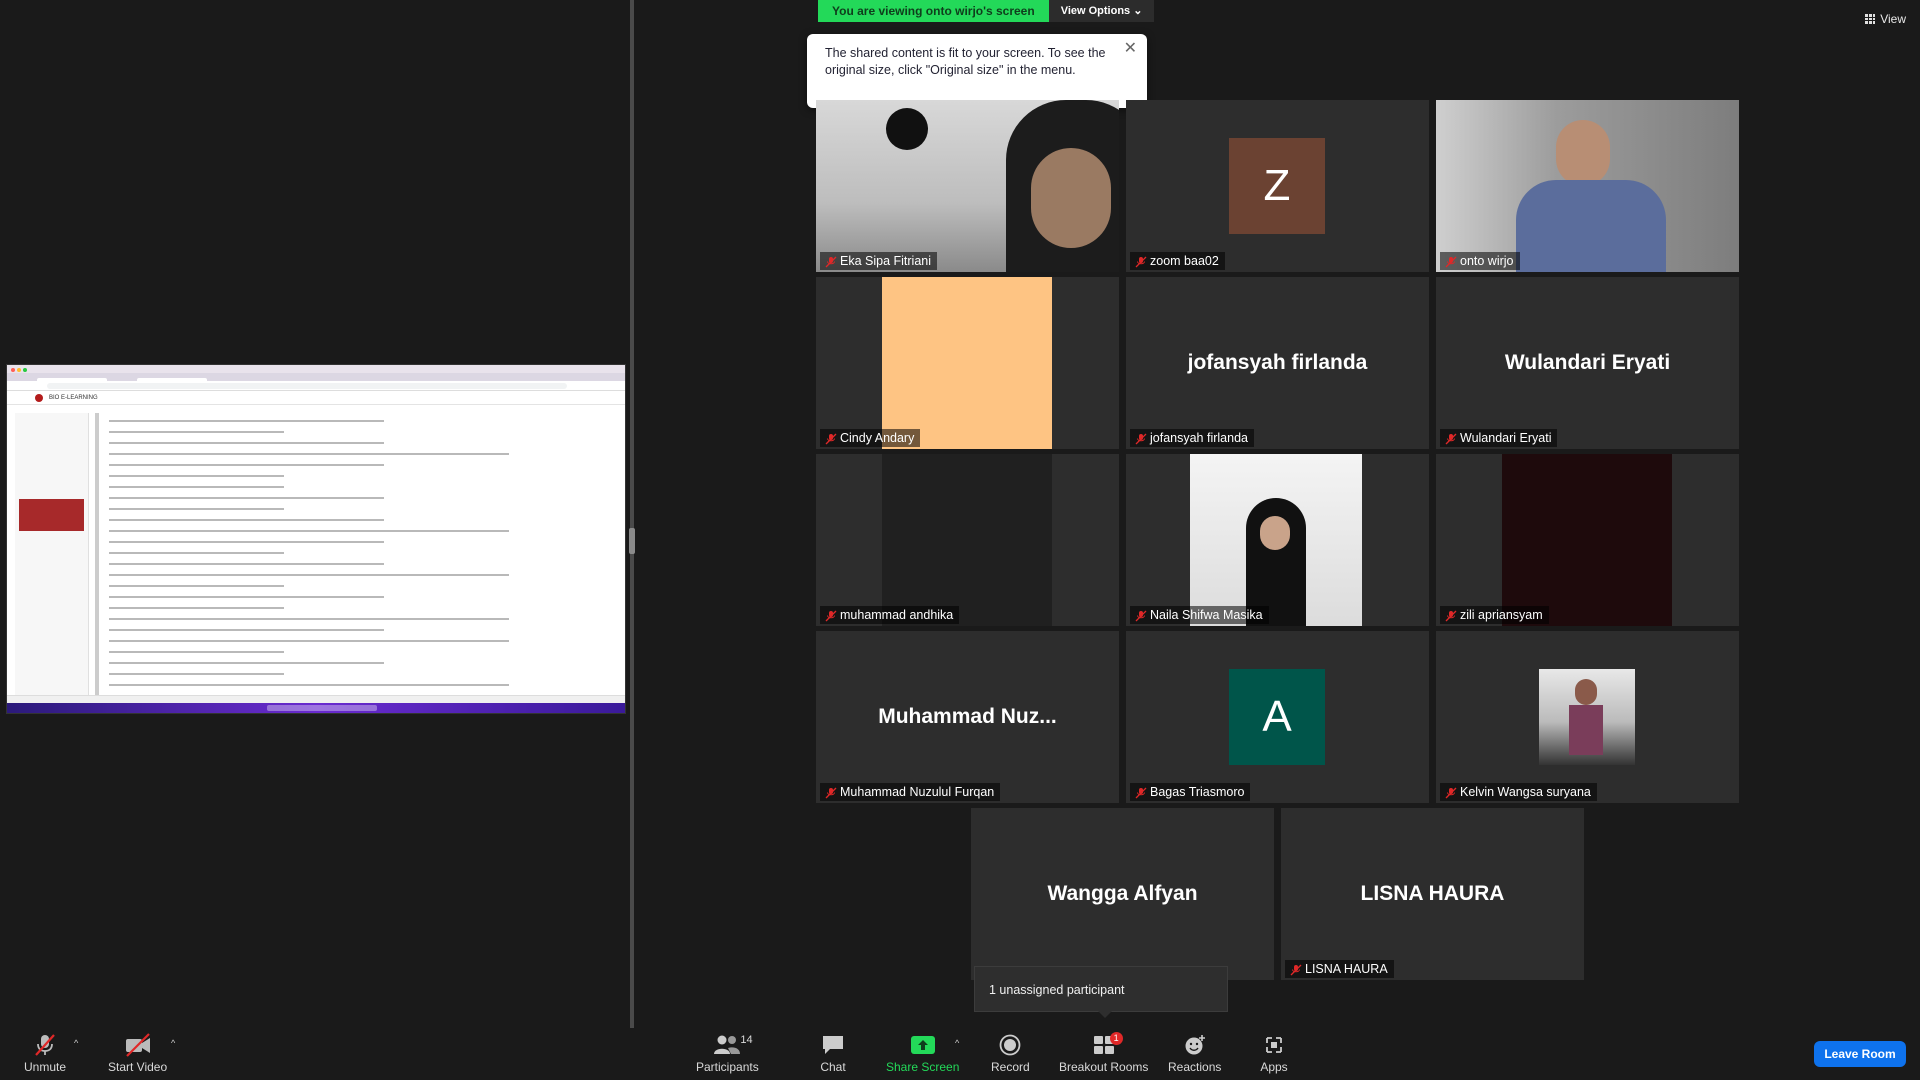 The height and width of the screenshot is (1080, 1920). What do you see at coordinates (1190, 792) in the screenshot?
I see `participant-name-label: Bagas Triasmoro` at bounding box center [1190, 792].